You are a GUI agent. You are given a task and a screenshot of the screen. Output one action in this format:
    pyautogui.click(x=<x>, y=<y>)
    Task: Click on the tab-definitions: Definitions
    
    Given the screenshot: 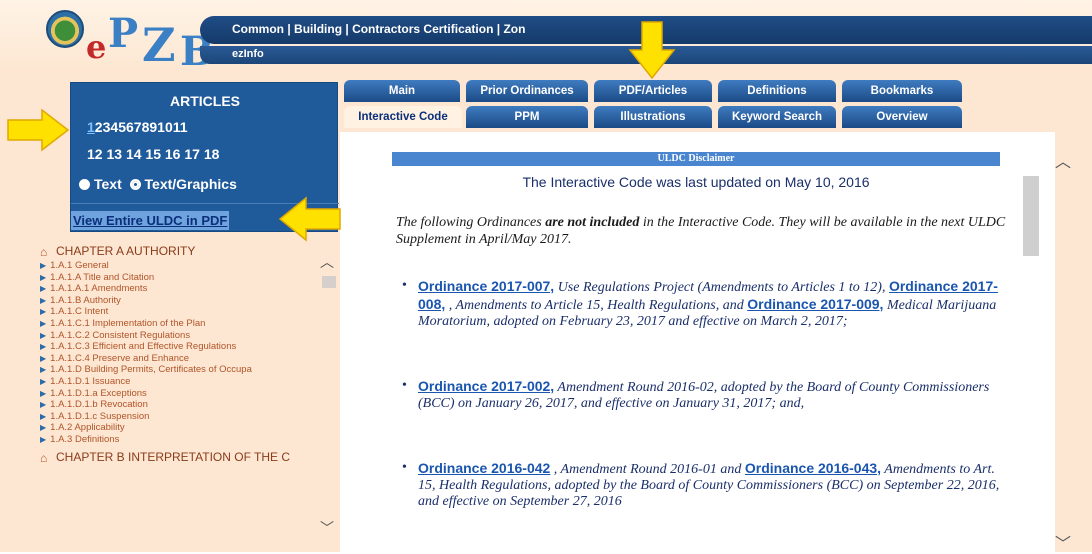 What is the action you would take?
    pyautogui.click(x=777, y=91)
    